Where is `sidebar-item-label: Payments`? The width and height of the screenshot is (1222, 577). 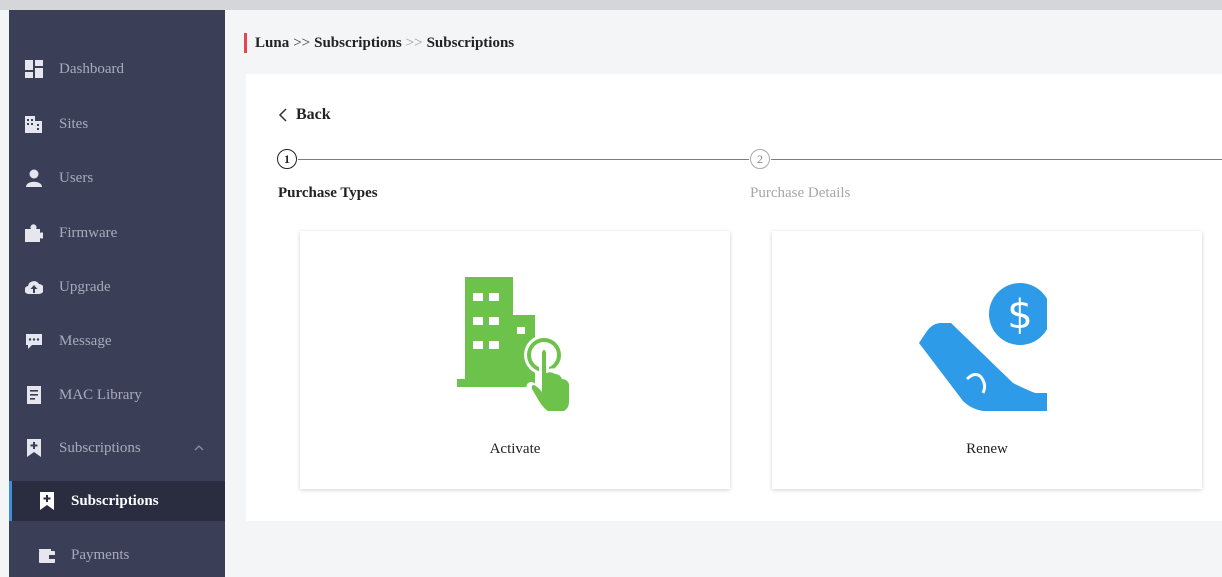
sidebar-item-label: Payments is located at coordinates (100, 555).